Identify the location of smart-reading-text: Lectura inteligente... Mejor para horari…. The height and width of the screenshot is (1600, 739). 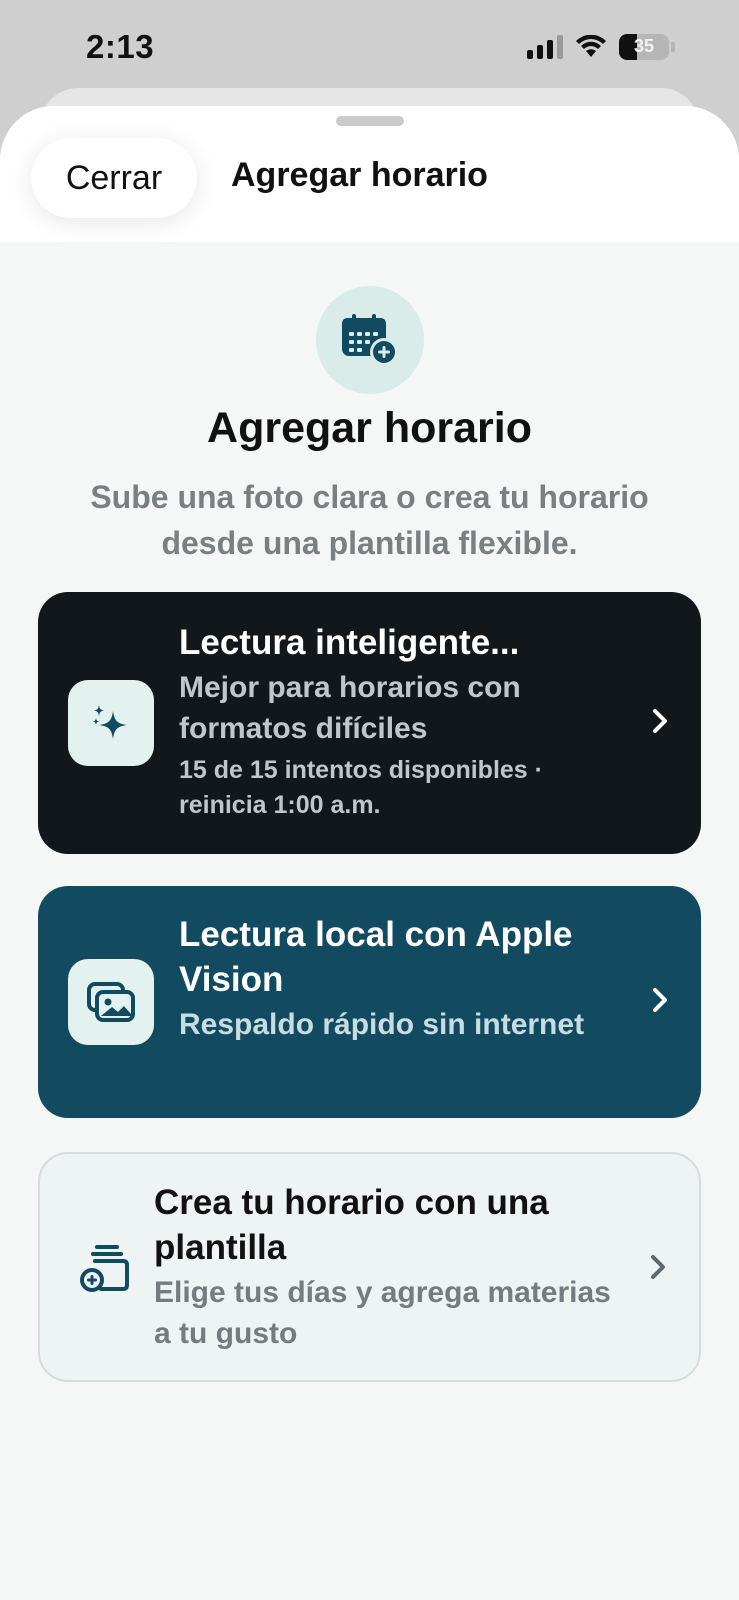
(400, 721).